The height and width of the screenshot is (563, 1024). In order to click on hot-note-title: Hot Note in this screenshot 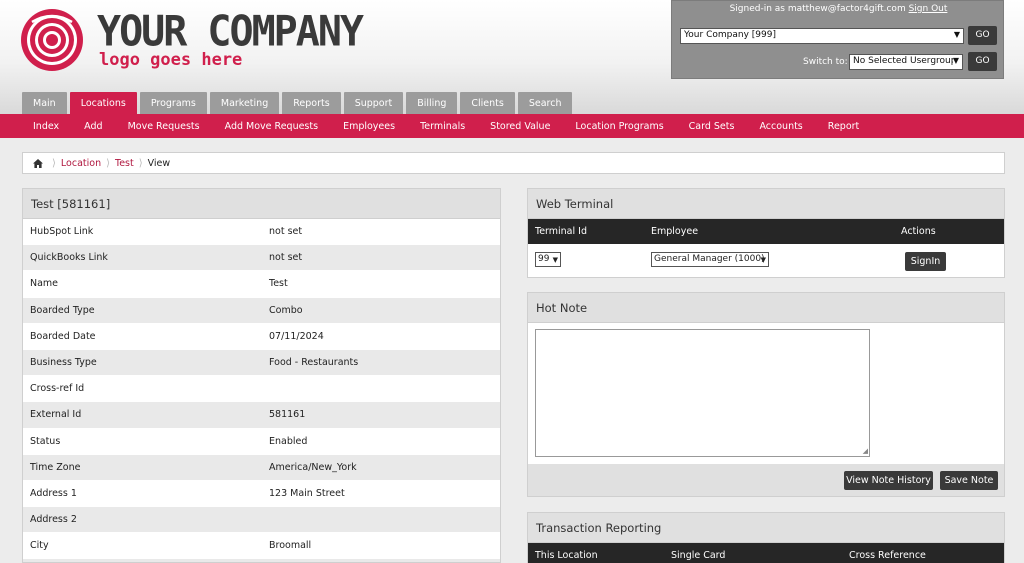, I will do `click(766, 308)`.